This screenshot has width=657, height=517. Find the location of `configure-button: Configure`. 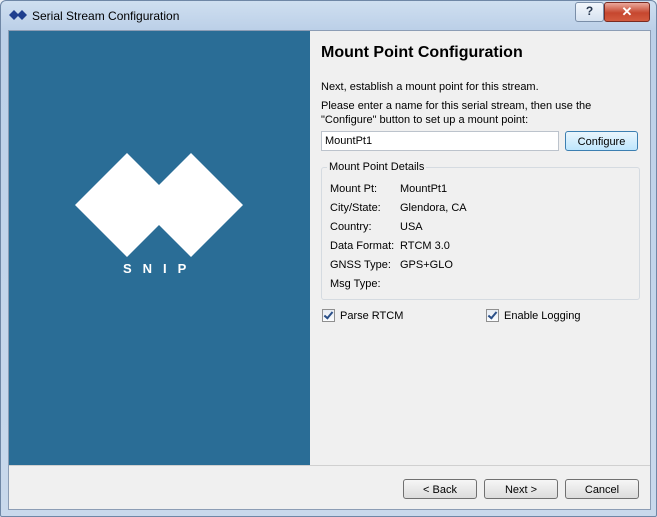

configure-button: Configure is located at coordinates (601, 141).